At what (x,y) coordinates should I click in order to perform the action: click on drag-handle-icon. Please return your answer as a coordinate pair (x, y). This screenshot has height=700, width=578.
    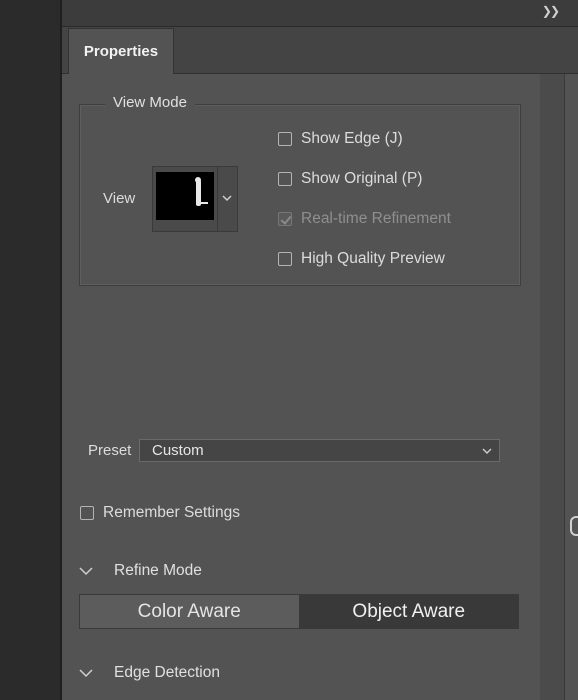
    Looking at the image, I should click on (574, 526).